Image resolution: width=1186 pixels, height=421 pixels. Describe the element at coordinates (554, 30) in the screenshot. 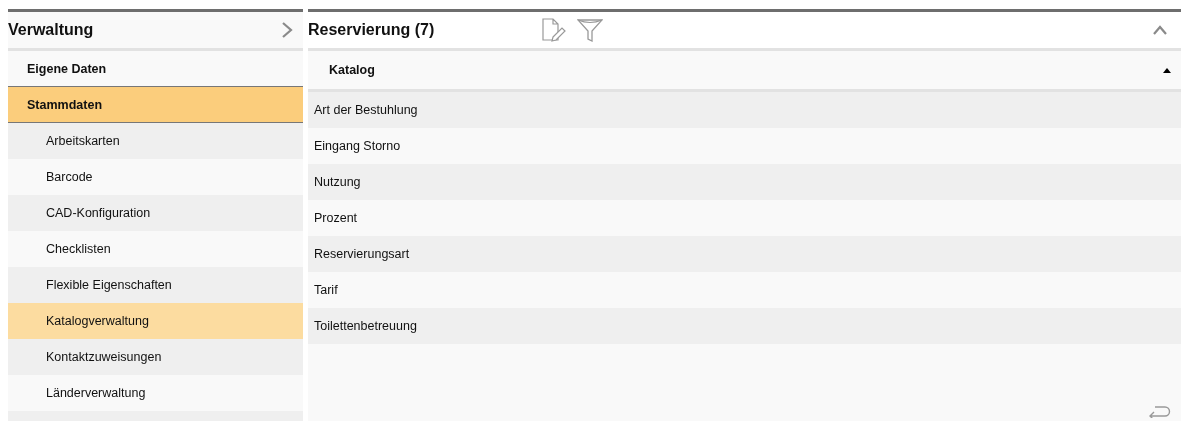

I see `edit-document-icon` at that location.